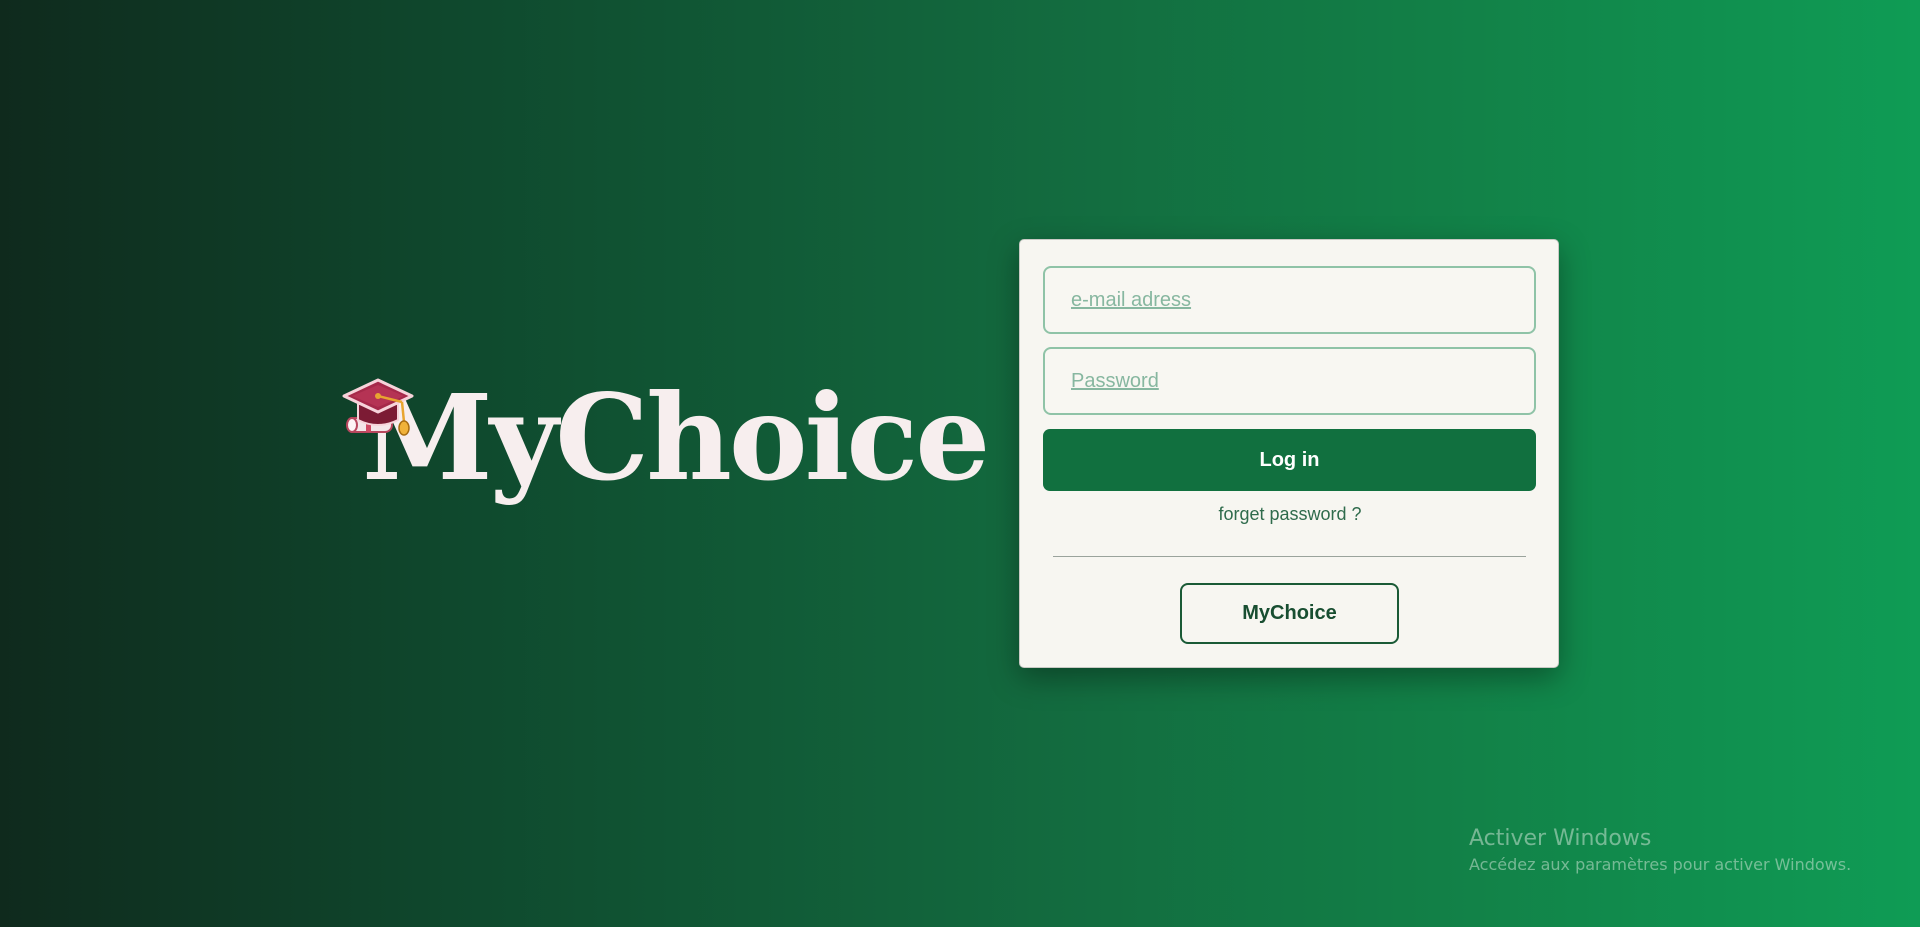  What do you see at coordinates (1289, 613) in the screenshot?
I see `mychoice-button: MyChoice` at bounding box center [1289, 613].